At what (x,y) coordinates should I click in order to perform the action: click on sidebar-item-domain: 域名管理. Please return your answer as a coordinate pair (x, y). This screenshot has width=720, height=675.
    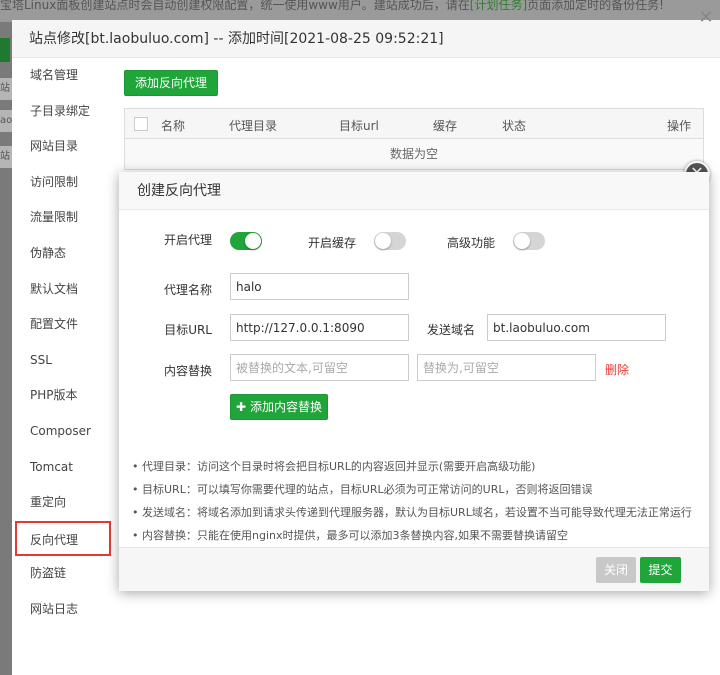
    Looking at the image, I should click on (64, 76).